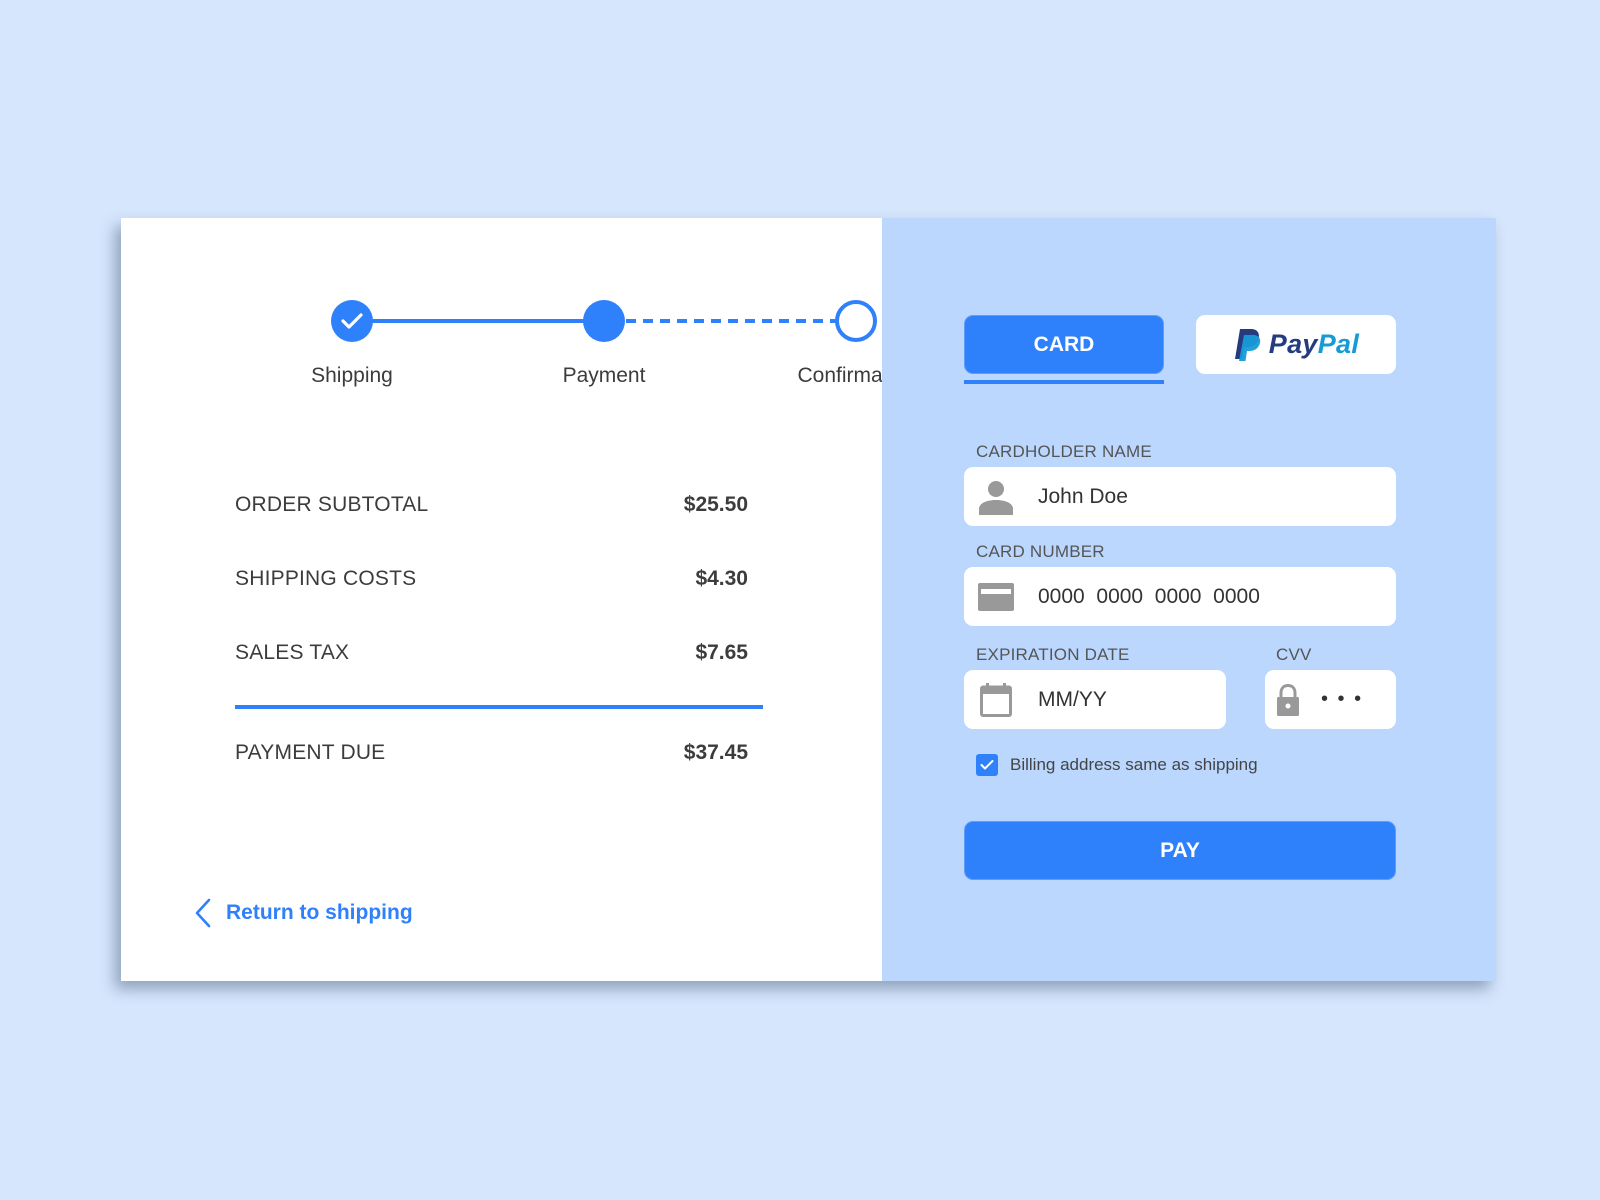 The width and height of the screenshot is (1600, 1200). I want to click on expiration-date-field, so click(1095, 699).